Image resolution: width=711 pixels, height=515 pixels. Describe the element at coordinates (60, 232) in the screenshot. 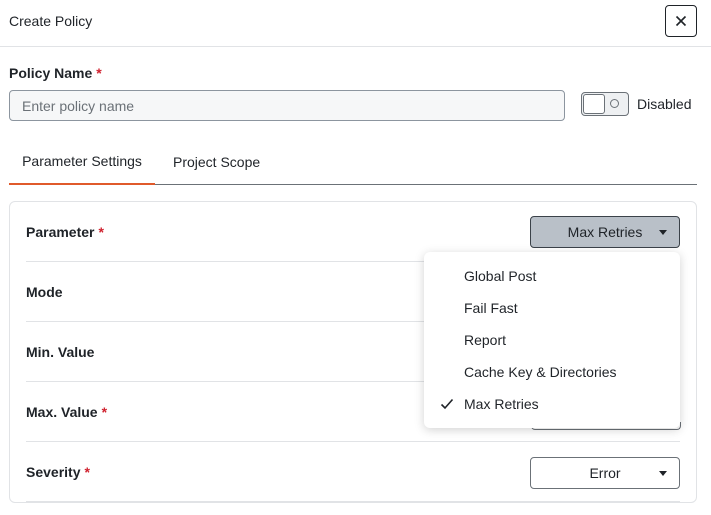

I see `parameter-label-text: Parameter` at that location.